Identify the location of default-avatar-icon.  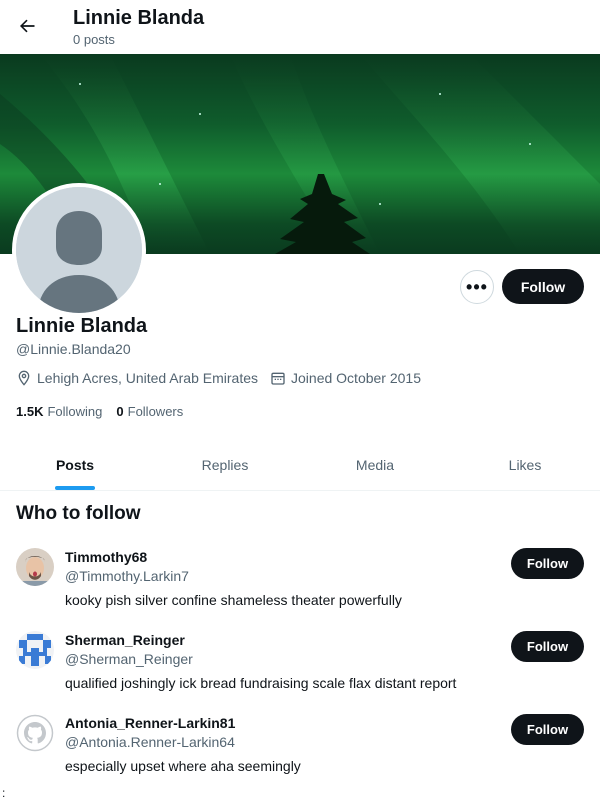
(79, 250).